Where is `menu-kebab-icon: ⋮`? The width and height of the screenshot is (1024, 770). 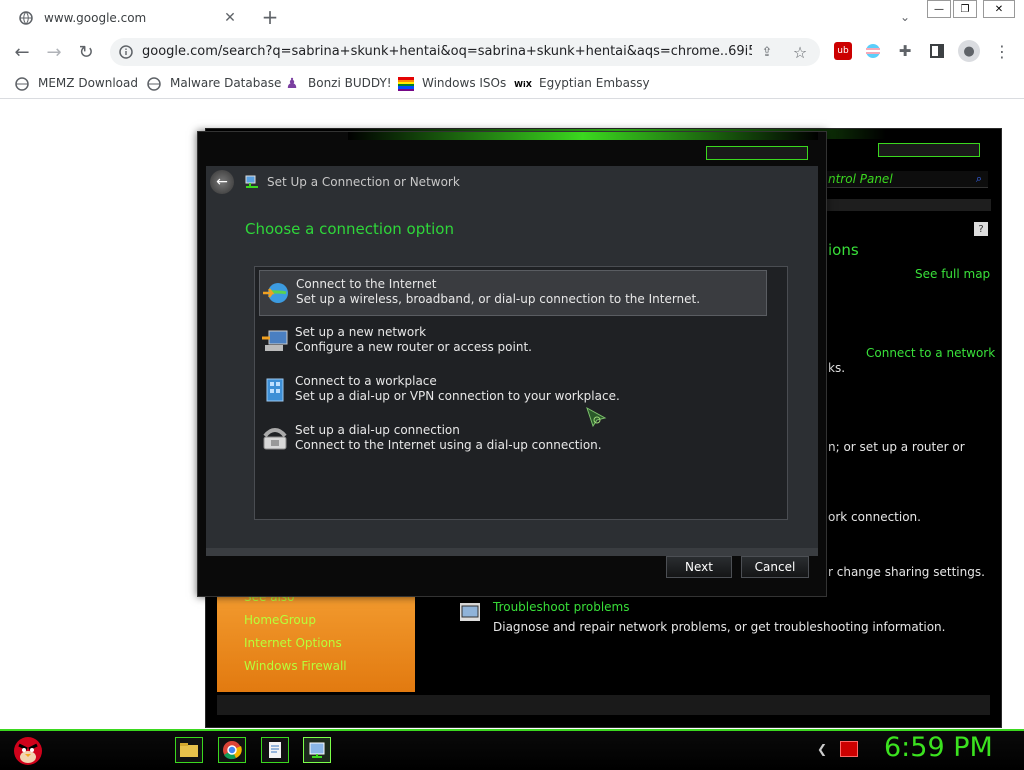 menu-kebab-icon: ⋮ is located at coordinates (1002, 51).